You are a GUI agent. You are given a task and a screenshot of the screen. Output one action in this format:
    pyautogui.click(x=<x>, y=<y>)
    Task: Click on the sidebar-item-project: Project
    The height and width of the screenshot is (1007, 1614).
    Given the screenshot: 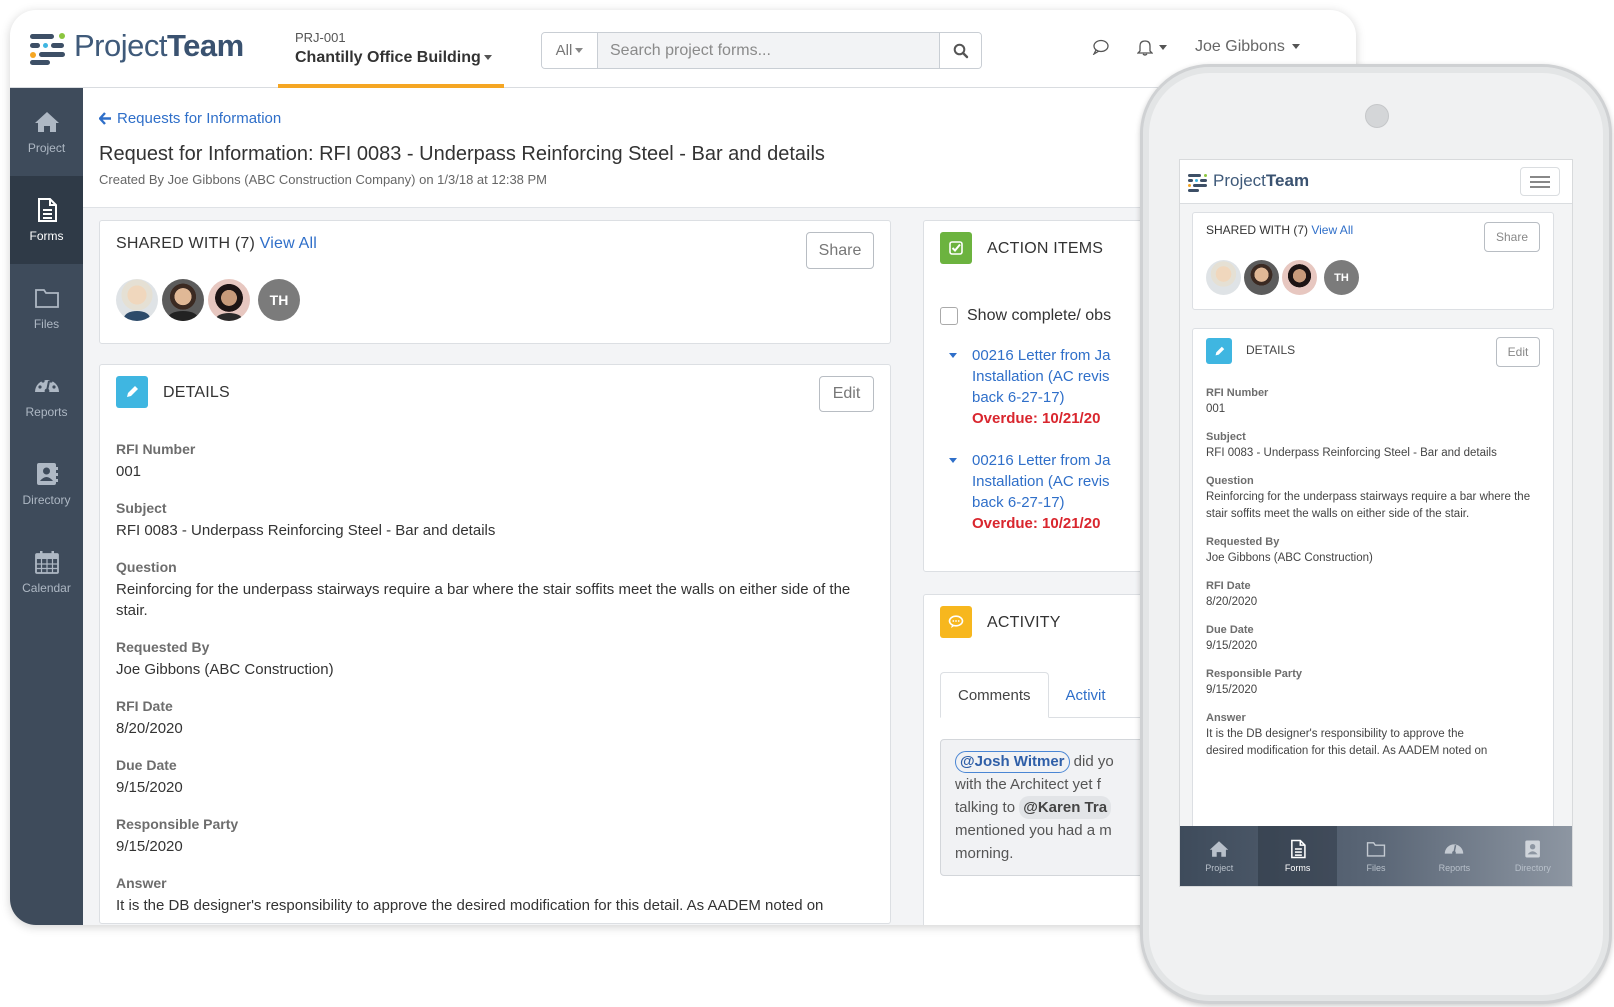 What is the action you would take?
    pyautogui.click(x=46, y=132)
    